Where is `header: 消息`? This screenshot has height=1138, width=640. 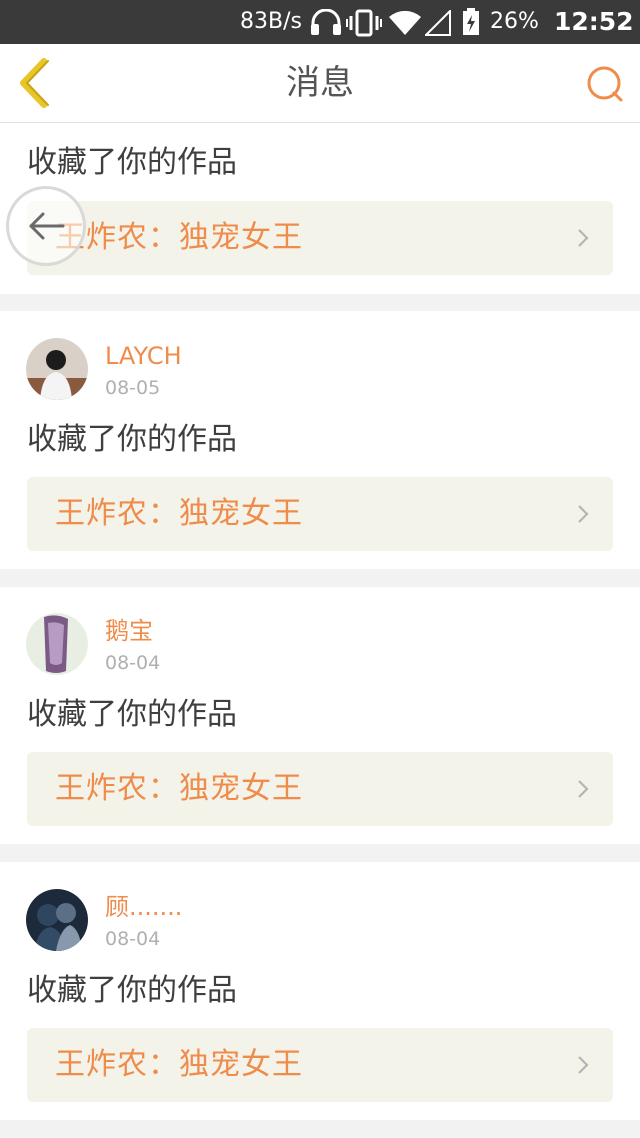 header: 消息 is located at coordinates (320, 83).